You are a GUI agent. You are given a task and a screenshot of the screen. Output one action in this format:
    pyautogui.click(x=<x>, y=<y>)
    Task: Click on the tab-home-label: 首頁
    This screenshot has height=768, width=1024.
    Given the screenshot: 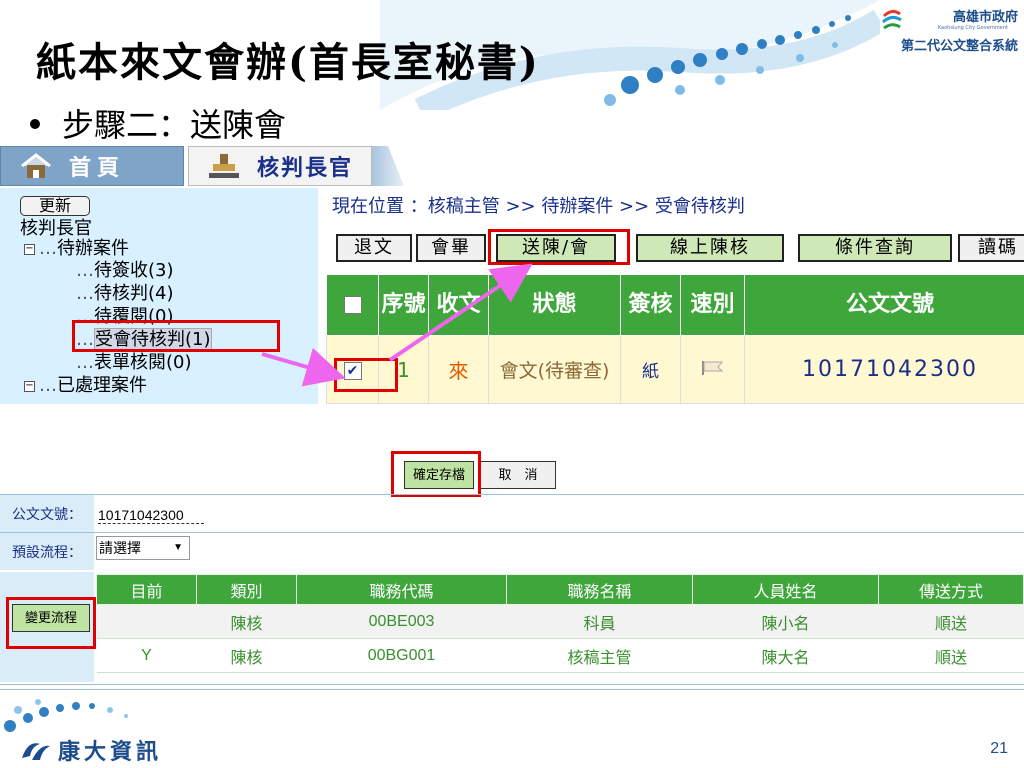 What is the action you would take?
    pyautogui.click(x=97, y=168)
    